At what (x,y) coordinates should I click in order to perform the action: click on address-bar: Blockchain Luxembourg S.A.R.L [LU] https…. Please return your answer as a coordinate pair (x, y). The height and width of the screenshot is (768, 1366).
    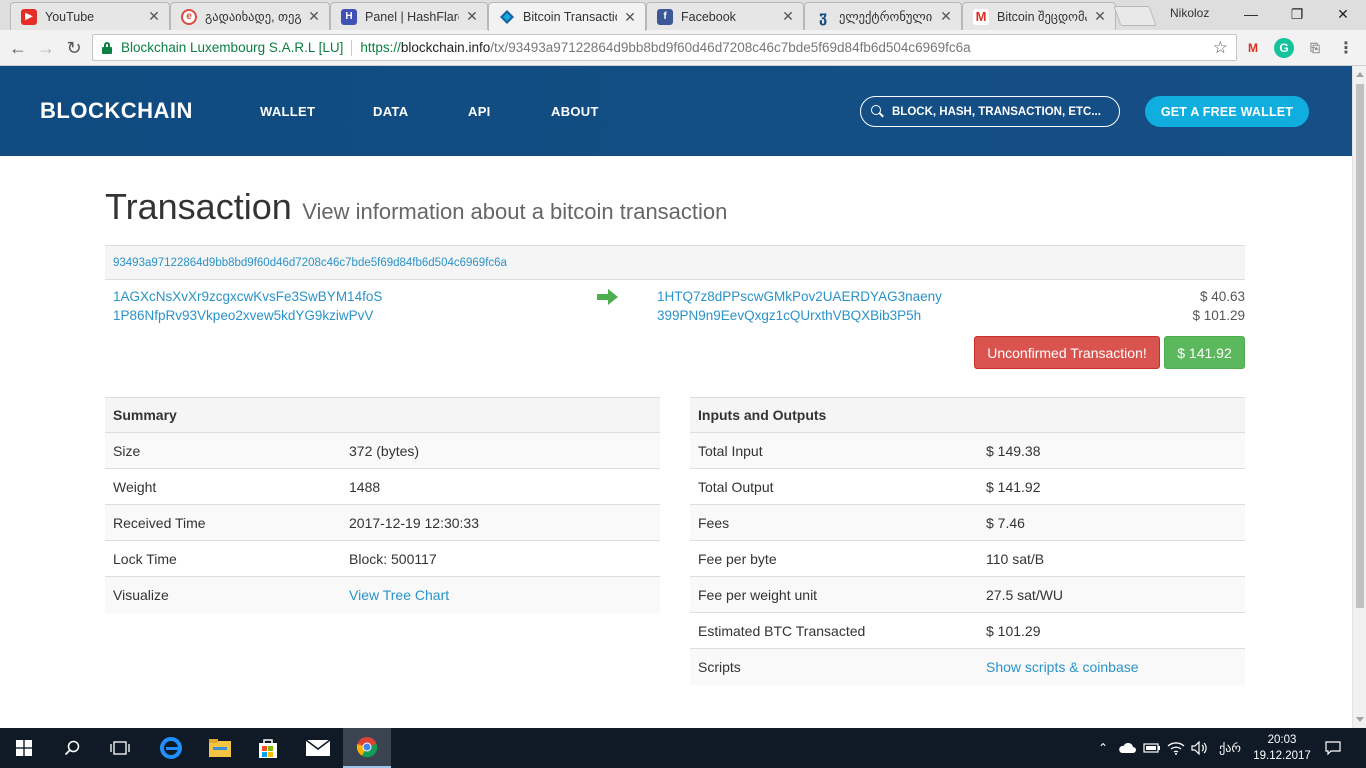
    Looking at the image, I should click on (664, 47).